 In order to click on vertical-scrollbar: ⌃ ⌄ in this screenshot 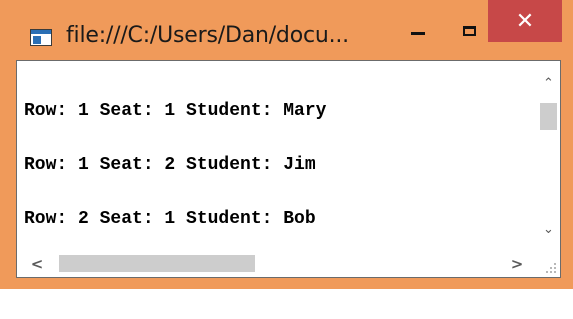, I will do `click(548, 154)`.